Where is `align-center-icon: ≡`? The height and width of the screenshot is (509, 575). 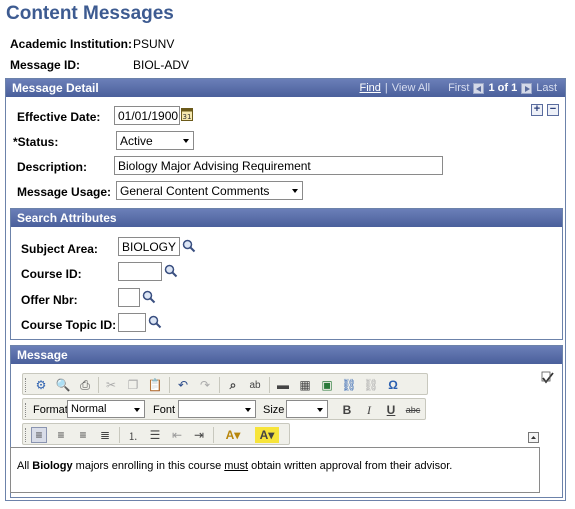
align-center-icon: ≡ is located at coordinates (61, 435).